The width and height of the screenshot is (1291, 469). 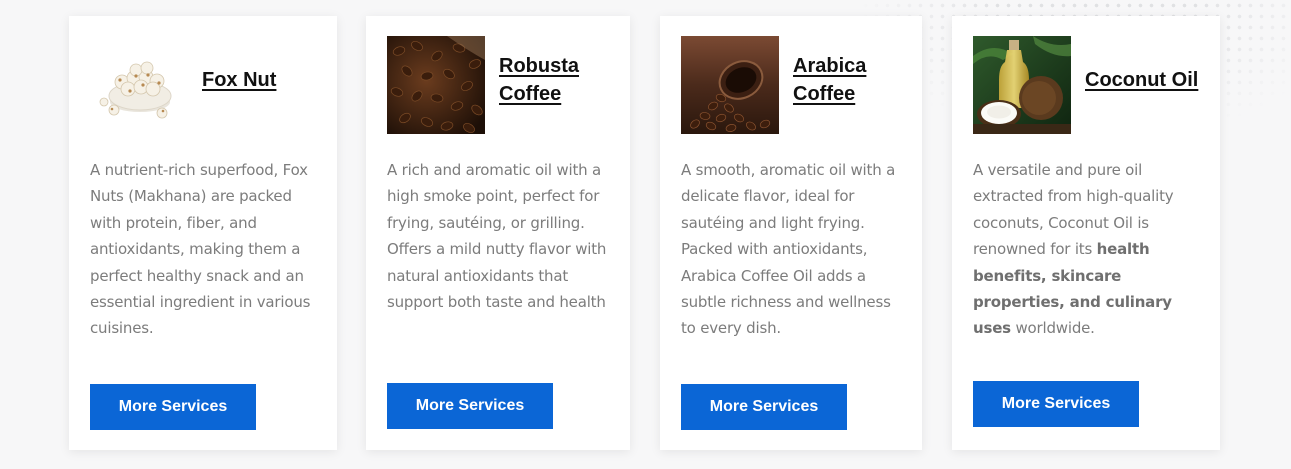 I want to click on fox-nut-bowl-image, so click(x=139, y=85).